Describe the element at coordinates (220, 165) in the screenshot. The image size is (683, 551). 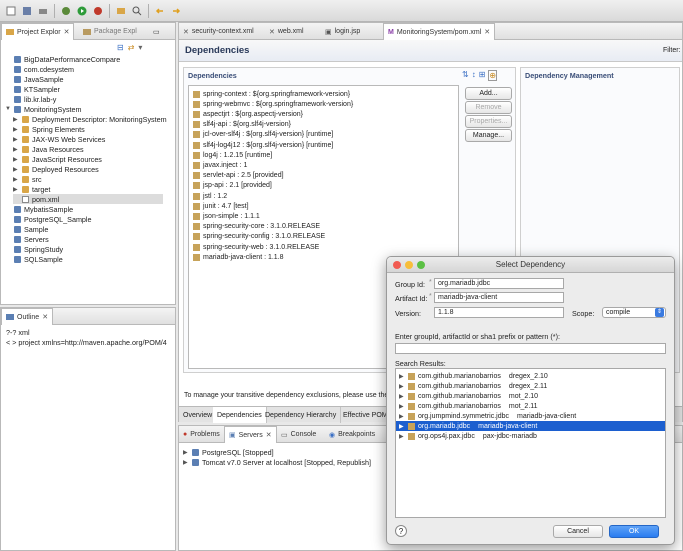
I see `dependency-row: javax.inject : 1` at that location.